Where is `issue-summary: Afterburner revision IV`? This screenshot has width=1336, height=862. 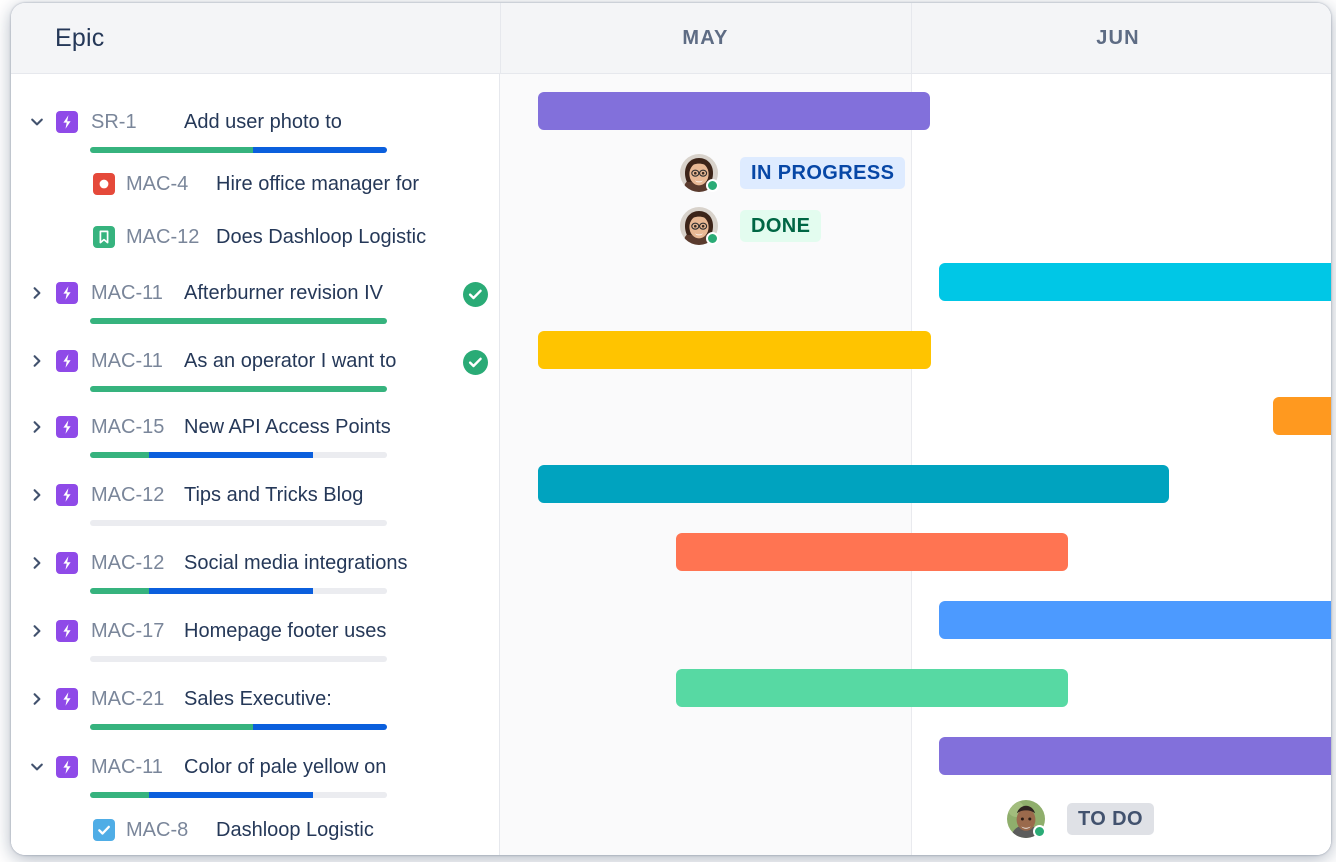 issue-summary: Afterburner revision IV is located at coordinates (283, 293).